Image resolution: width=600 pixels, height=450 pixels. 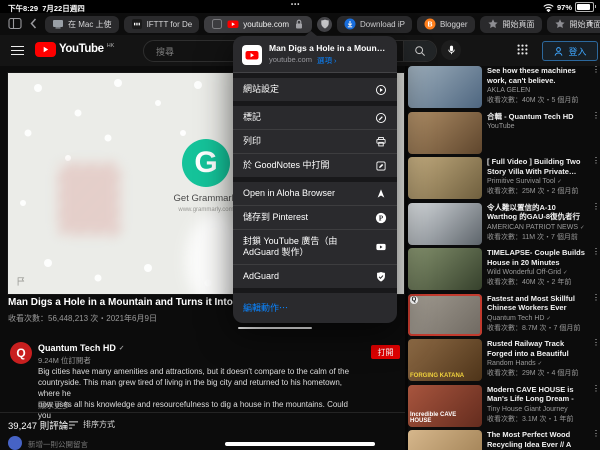 I want to click on channel-avatar: Q, so click(x=21, y=353).